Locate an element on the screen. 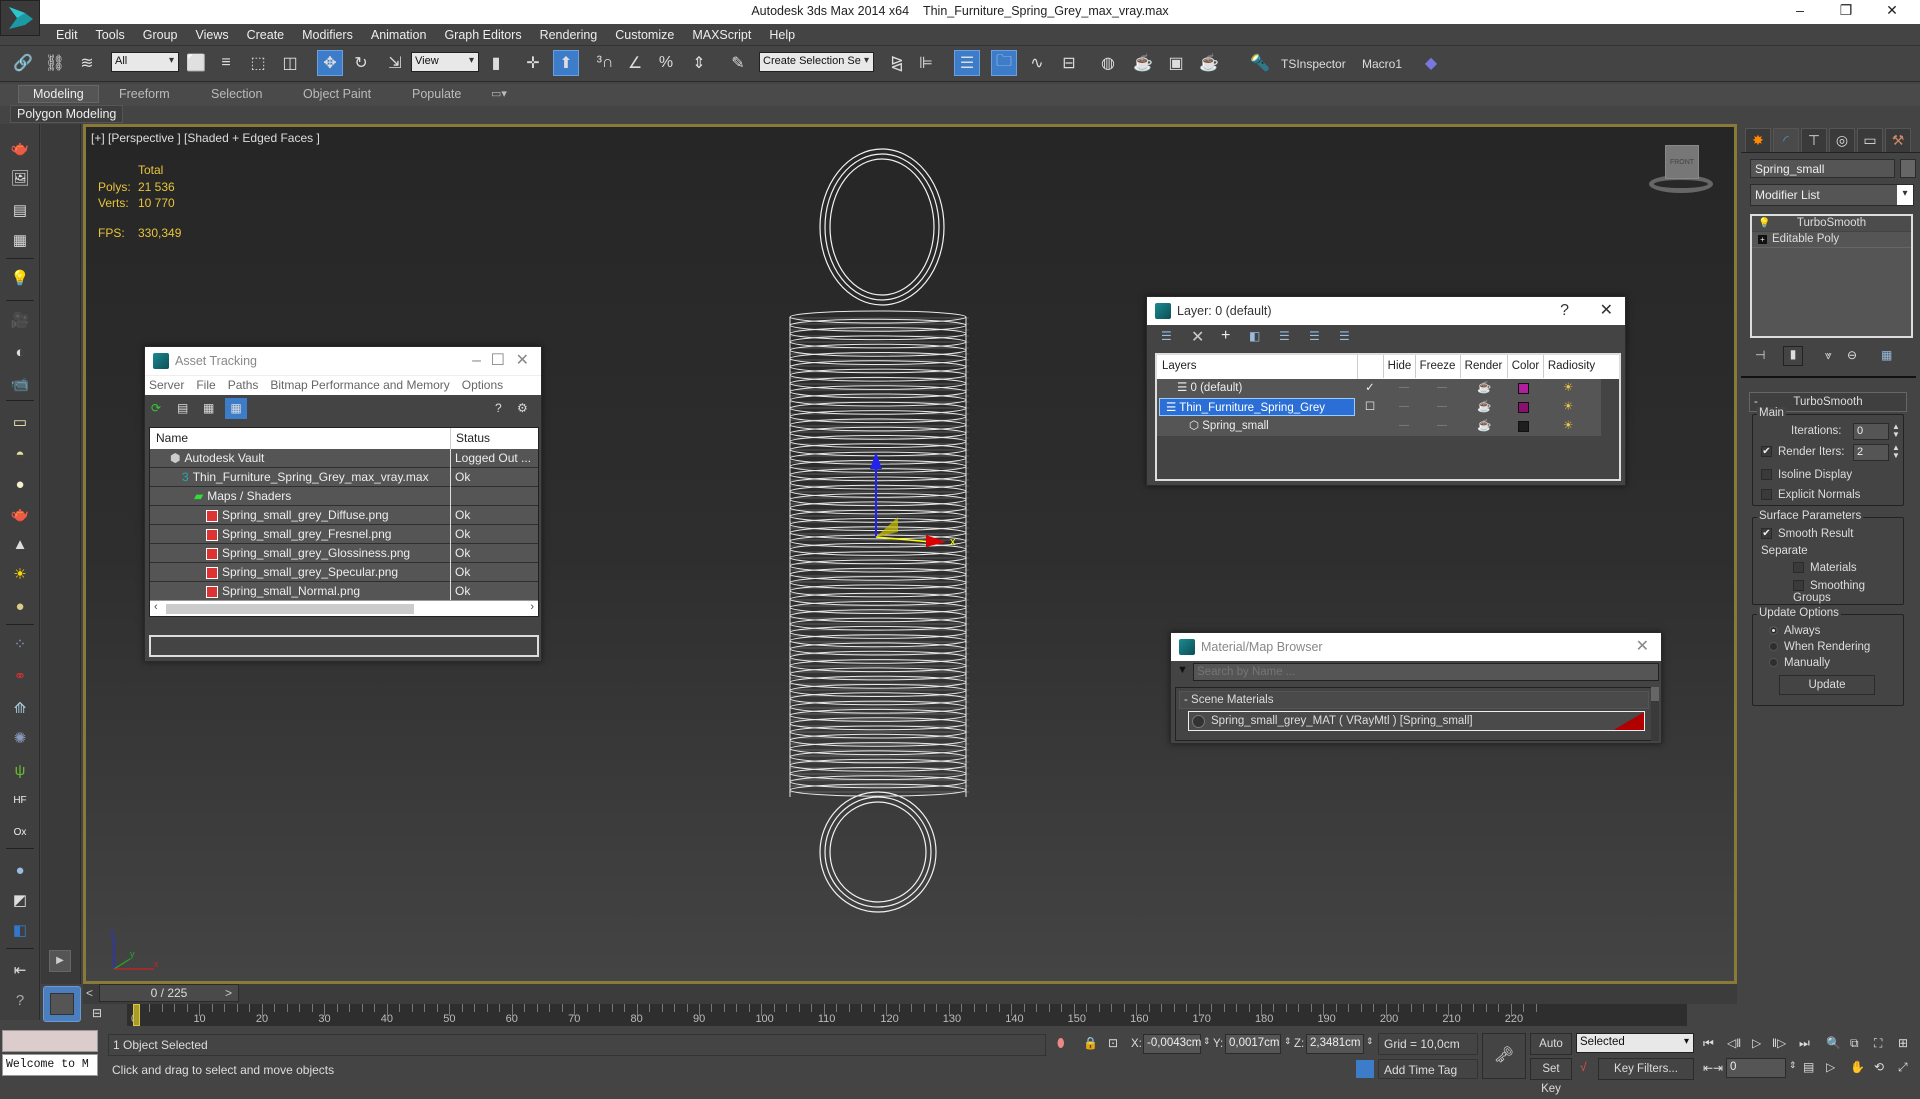 This screenshot has width=1920, height=1099. tab-freeform: Freeform is located at coordinates (144, 94).